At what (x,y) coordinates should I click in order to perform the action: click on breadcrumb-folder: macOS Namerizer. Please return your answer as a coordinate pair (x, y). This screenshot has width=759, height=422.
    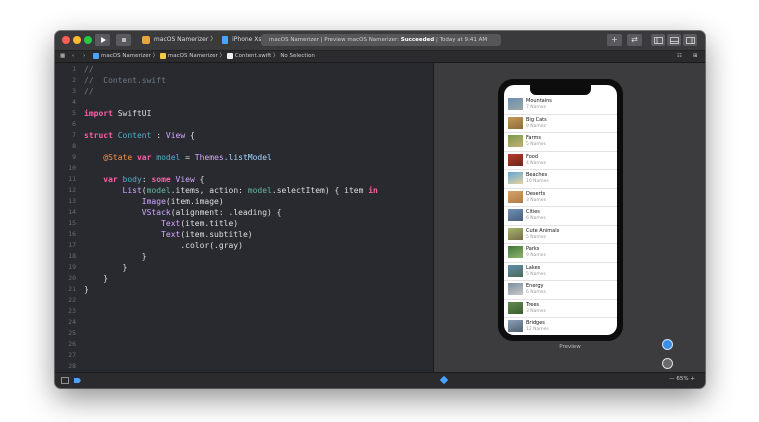
    Looking at the image, I should click on (193, 56).